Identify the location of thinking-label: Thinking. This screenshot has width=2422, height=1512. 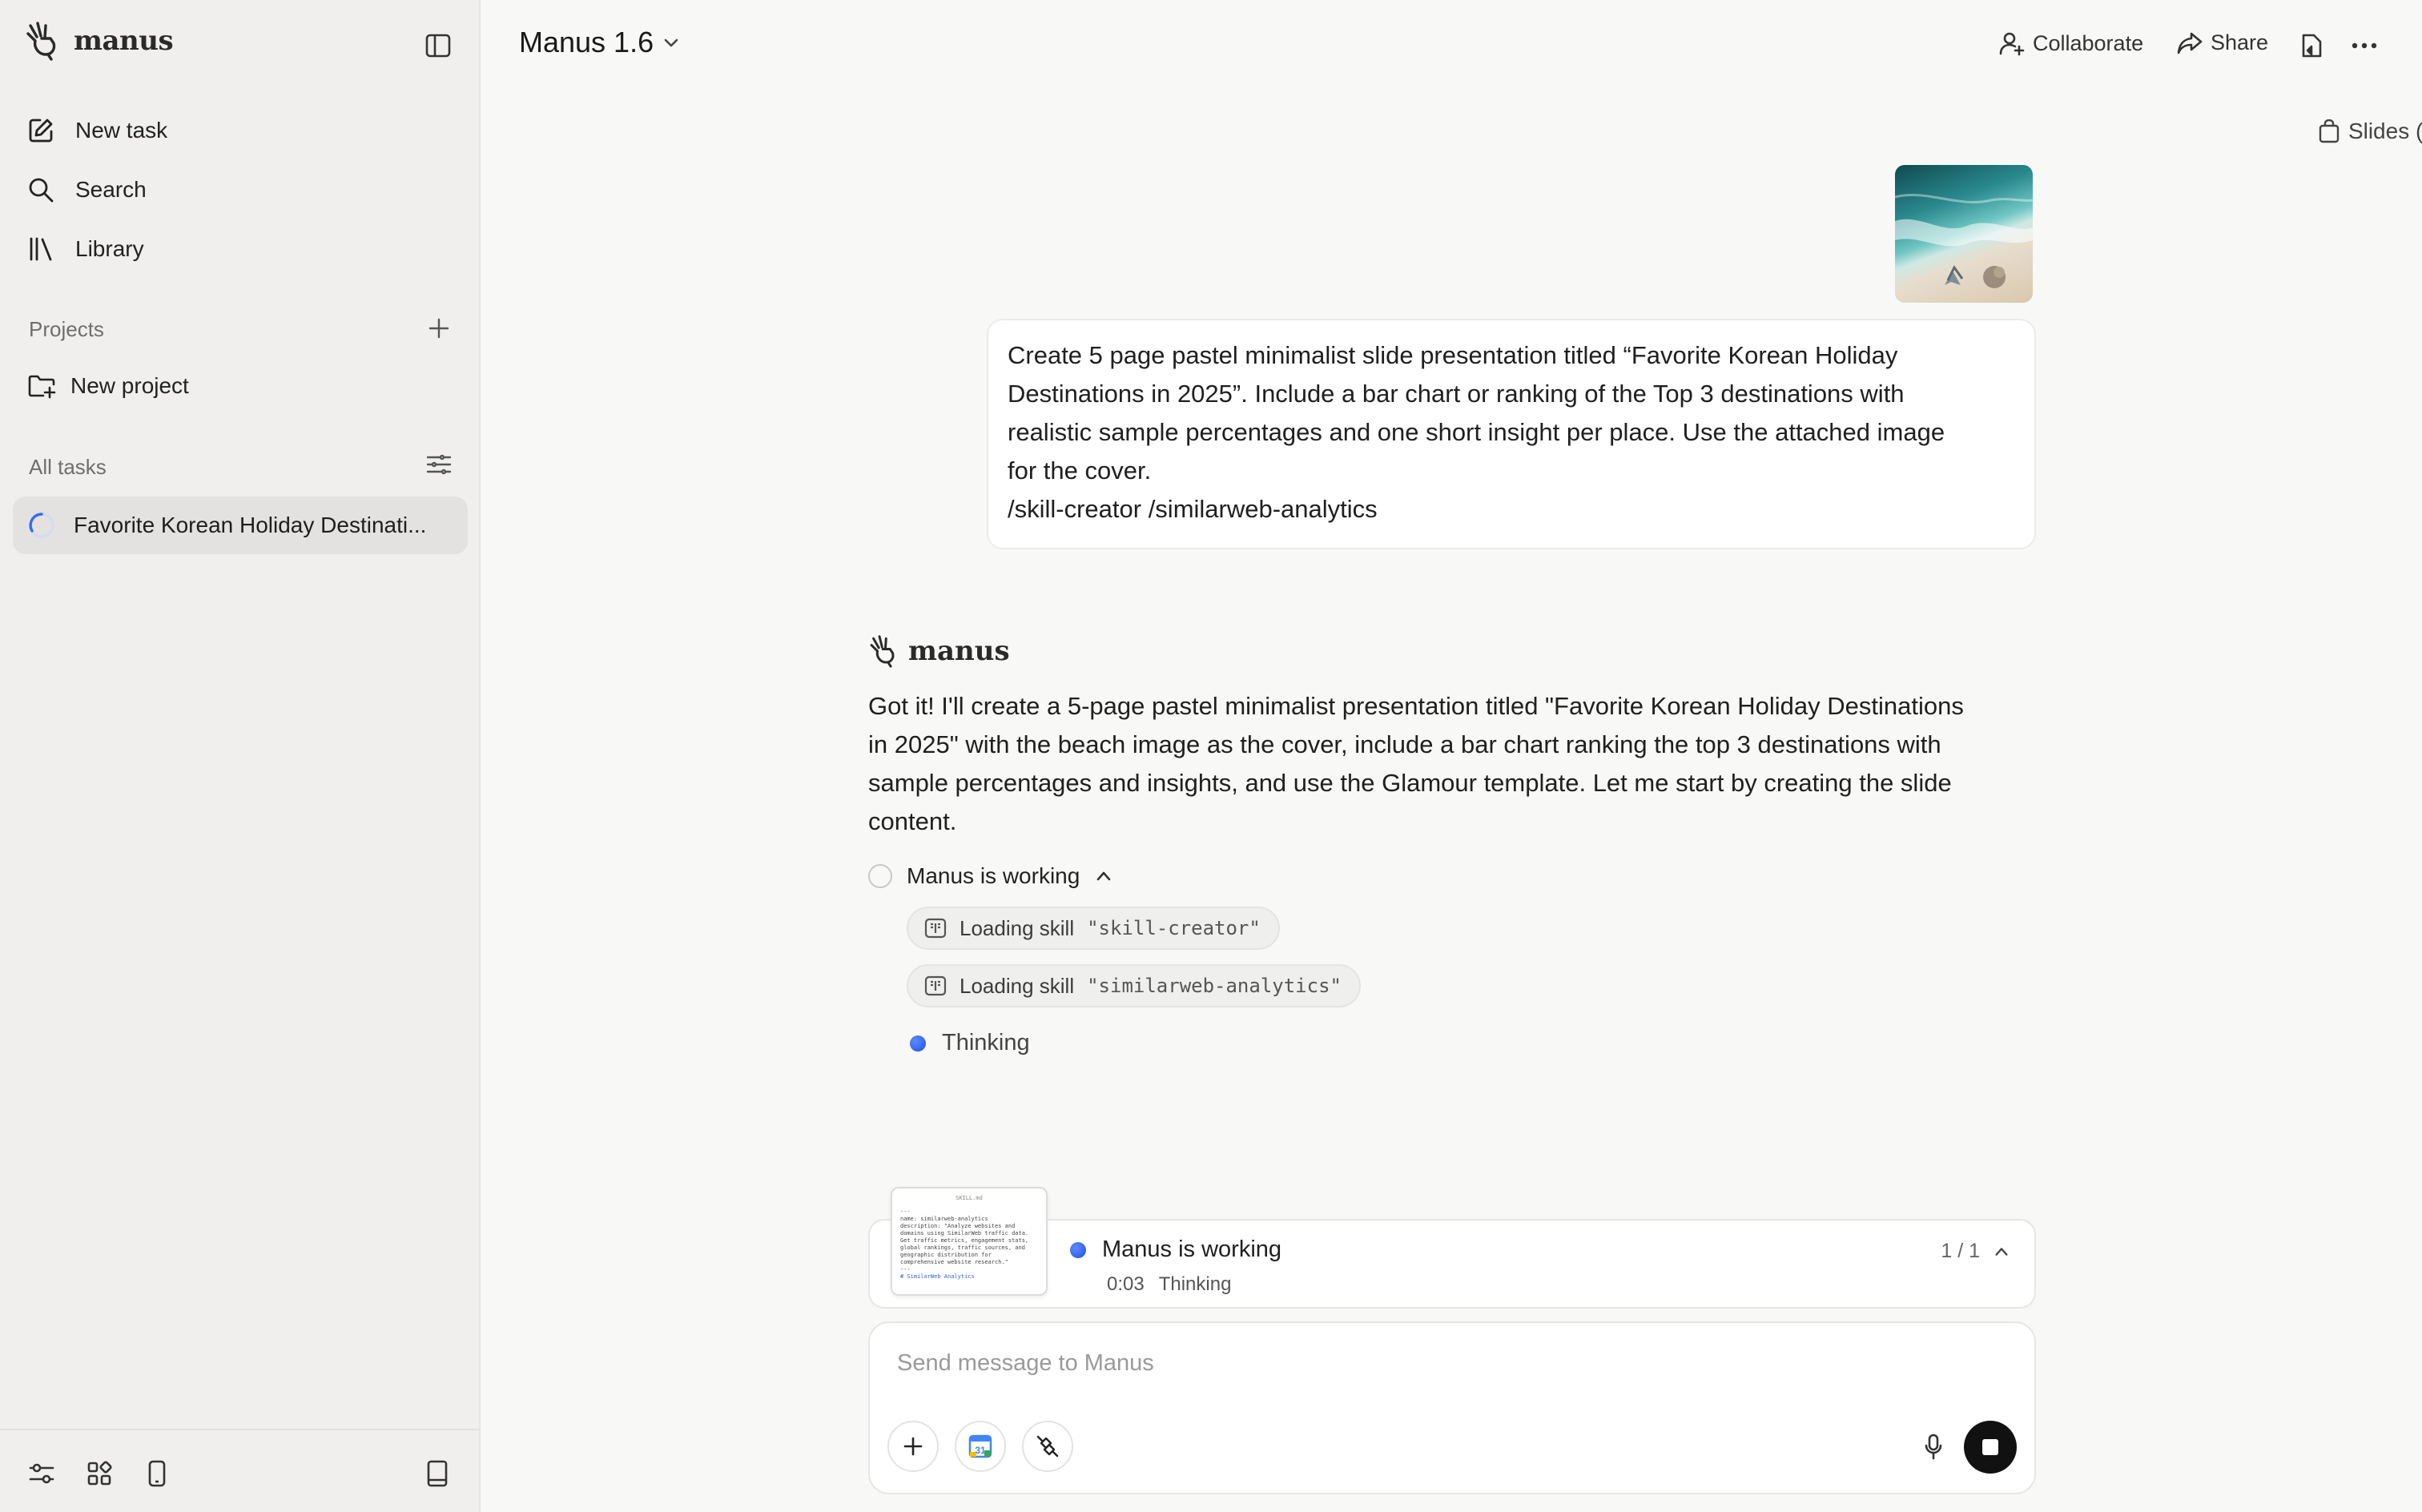
(986, 1043).